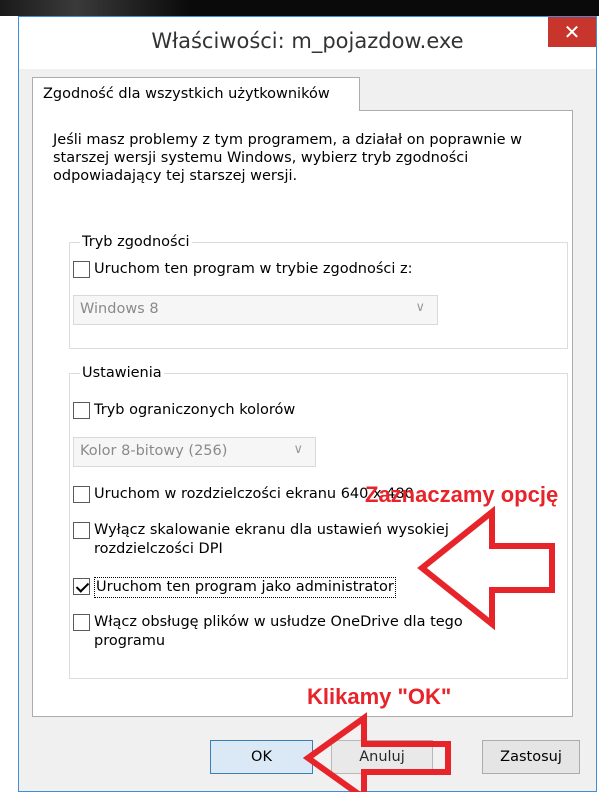 The image size is (599, 792). I want to click on tab-compatibility-all-users: Zgodność dla wszystkich użytkowników, so click(196, 94).